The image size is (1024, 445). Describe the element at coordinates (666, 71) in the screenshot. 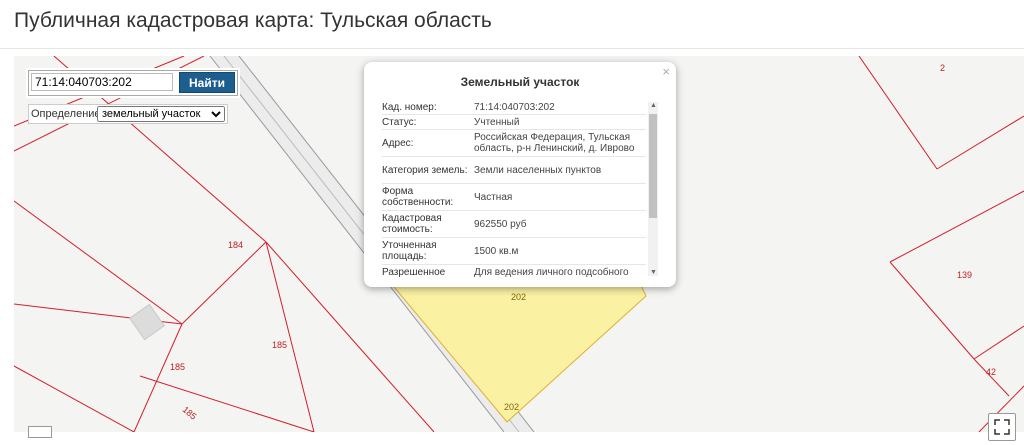

I see `close-icon: ×` at that location.